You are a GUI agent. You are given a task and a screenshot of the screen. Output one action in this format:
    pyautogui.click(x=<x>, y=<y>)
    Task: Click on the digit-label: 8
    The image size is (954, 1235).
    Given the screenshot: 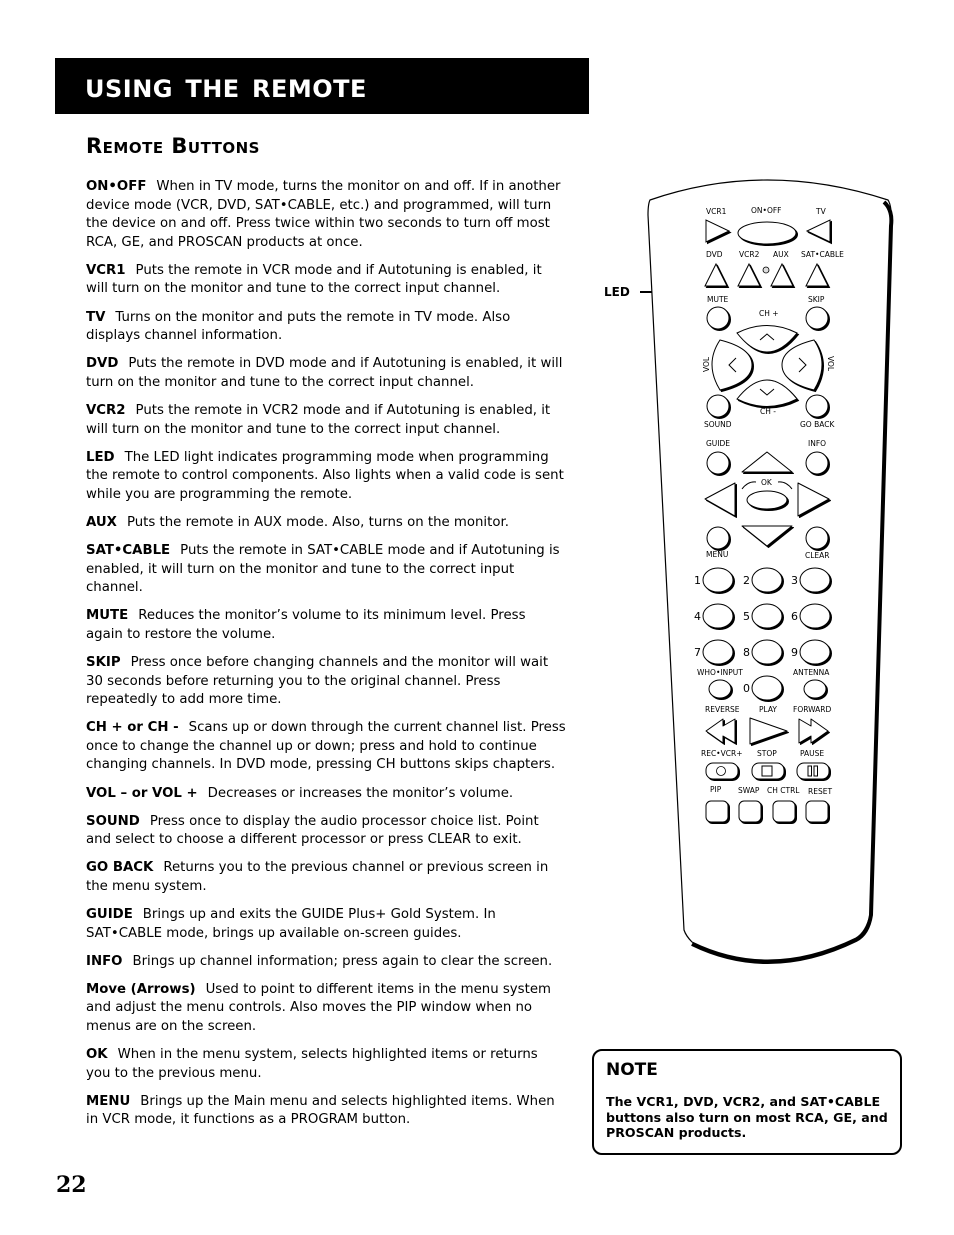 What is the action you would take?
    pyautogui.click(x=746, y=652)
    